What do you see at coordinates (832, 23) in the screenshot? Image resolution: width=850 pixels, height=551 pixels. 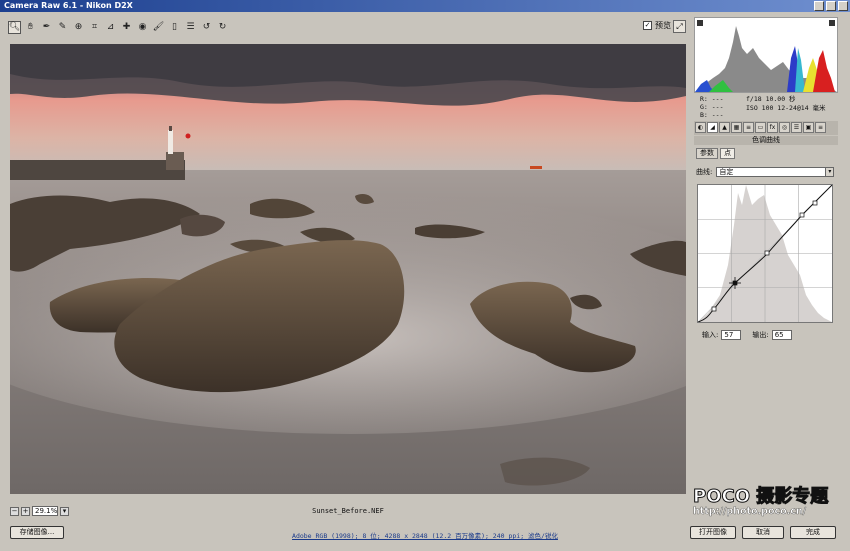 I see `highlight-clipping-warning-icon` at bounding box center [832, 23].